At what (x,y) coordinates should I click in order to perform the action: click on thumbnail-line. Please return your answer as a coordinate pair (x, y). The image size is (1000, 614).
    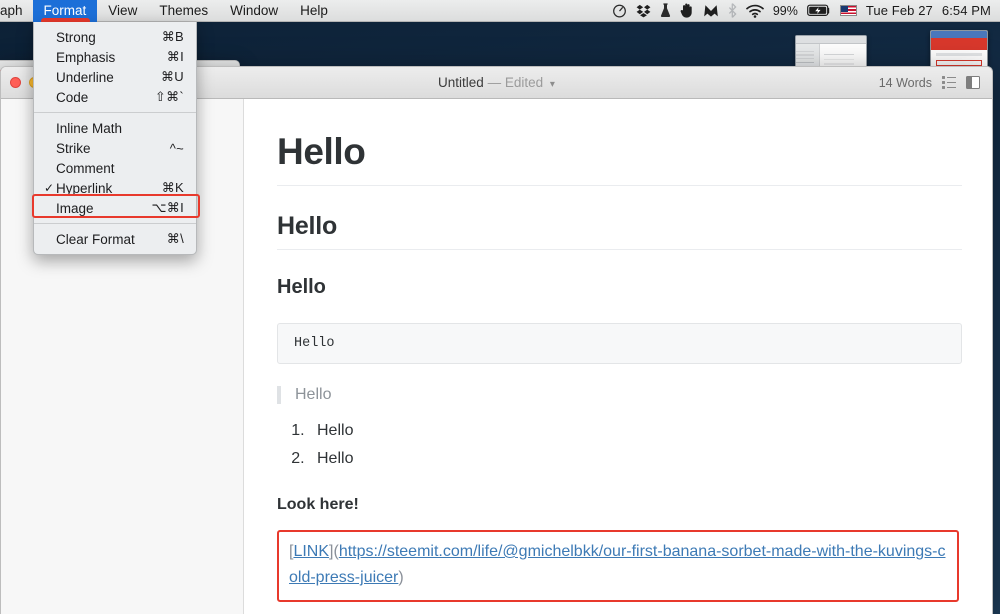
    Looking at the image, I should click on (959, 54).